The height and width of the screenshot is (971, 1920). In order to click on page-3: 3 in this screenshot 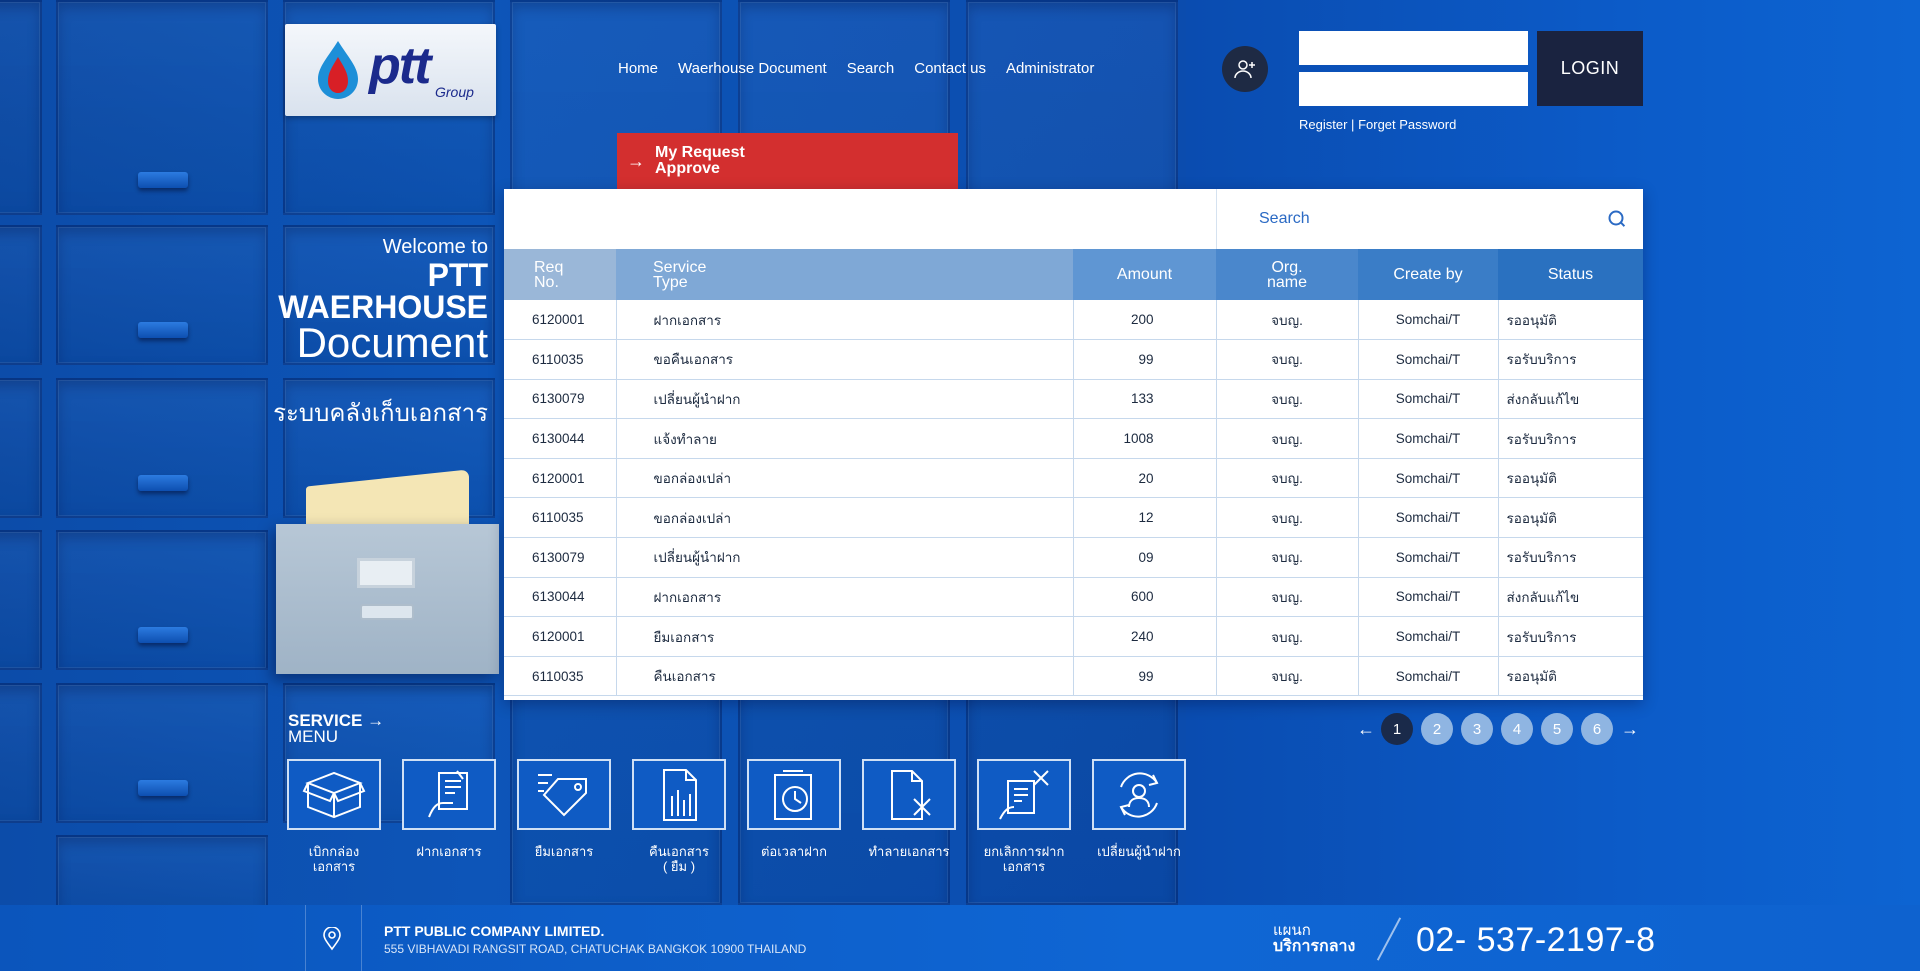, I will do `click(1477, 729)`.